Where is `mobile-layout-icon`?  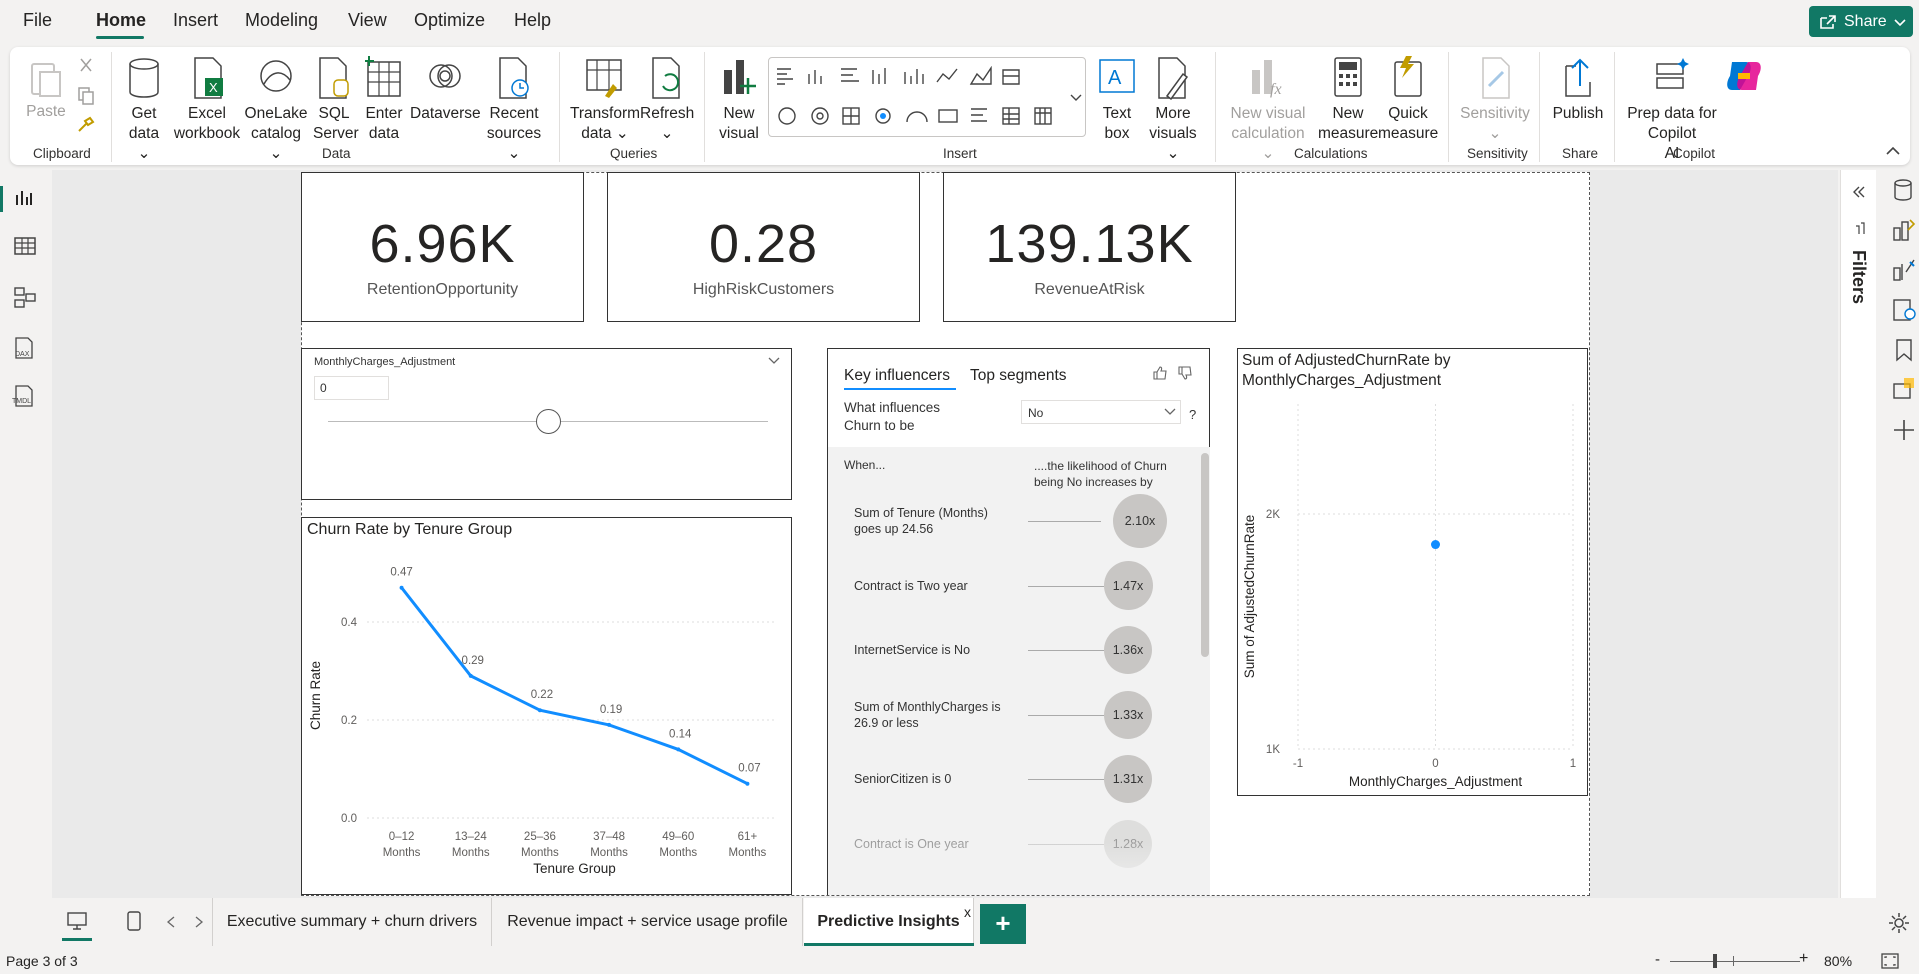
mobile-layout-icon is located at coordinates (134, 921).